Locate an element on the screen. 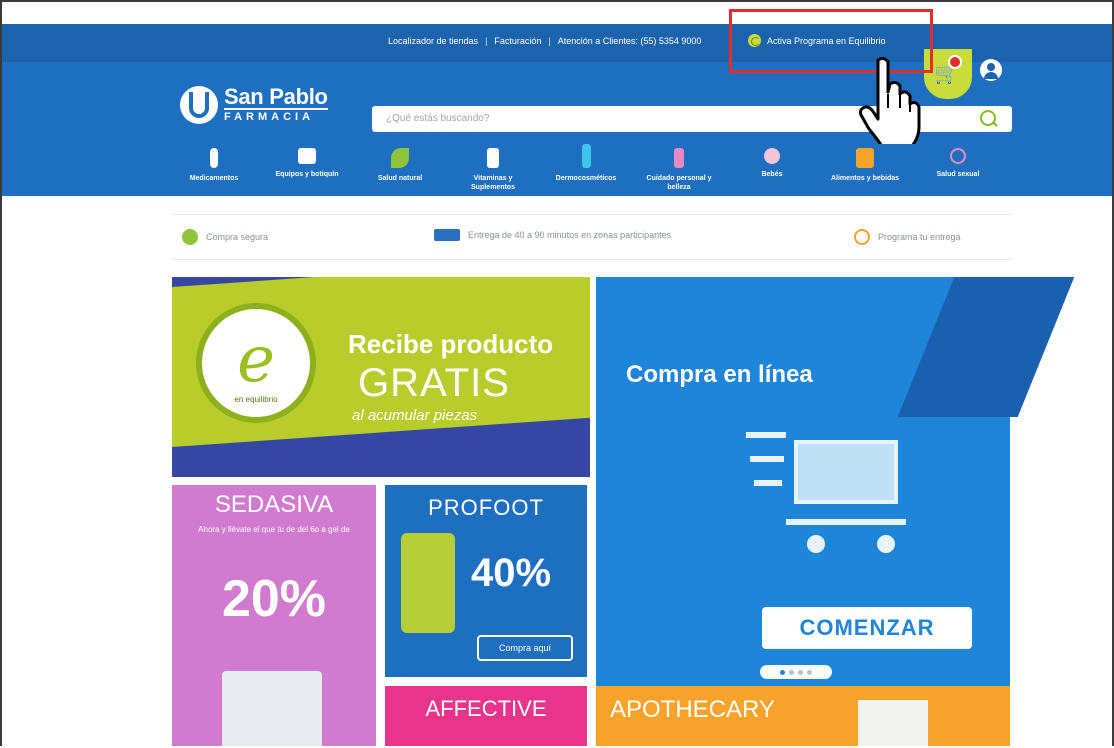 The image size is (1114, 748). carousel-dots is located at coordinates (796, 672).